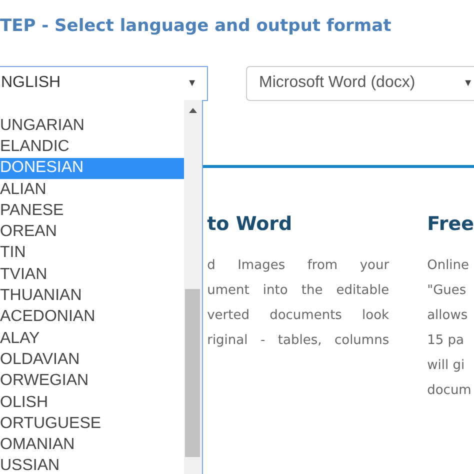  What do you see at coordinates (92, 317) in the screenshot?
I see `language-option: ACEDONIAN` at bounding box center [92, 317].